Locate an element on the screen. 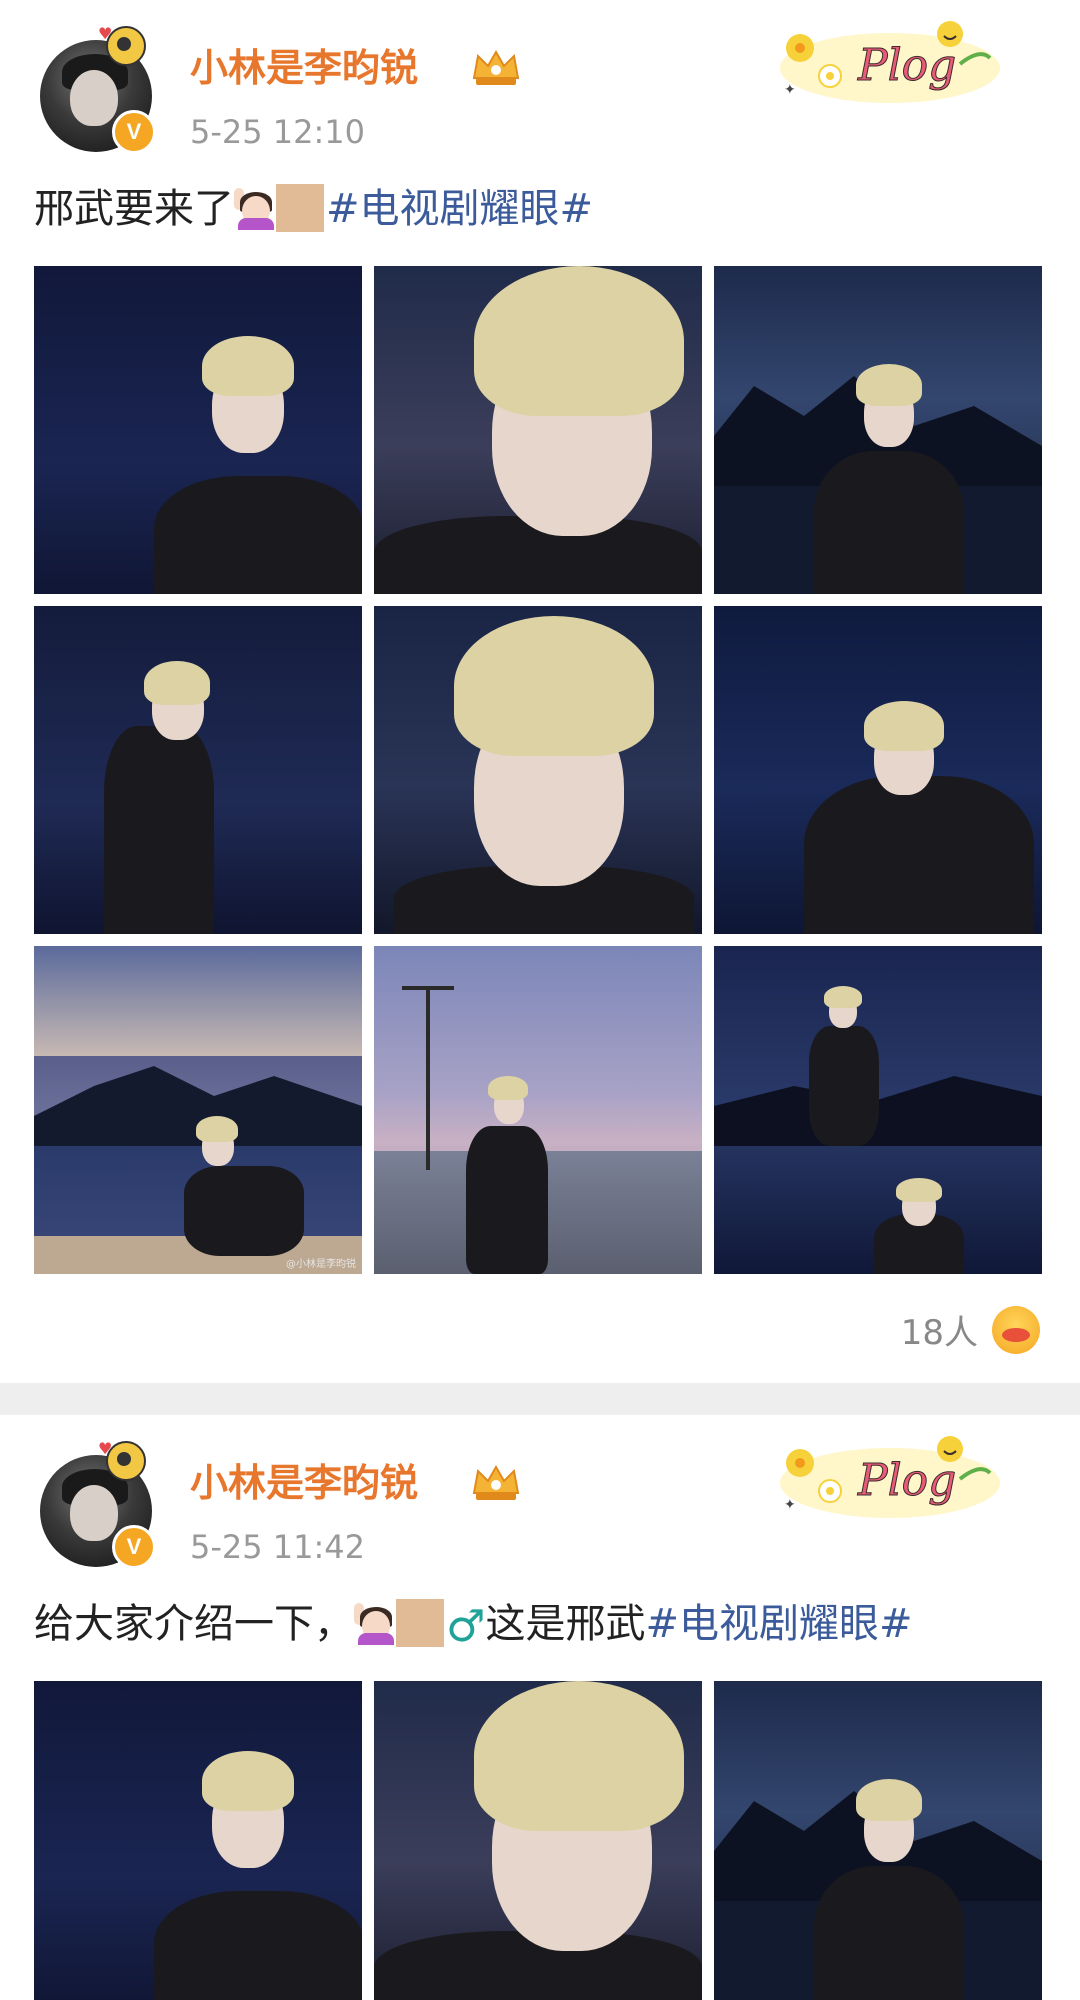 This screenshot has height=2000, width=1080. post-text: 邢武要来了 #电视剧耀眼# is located at coordinates (314, 208).